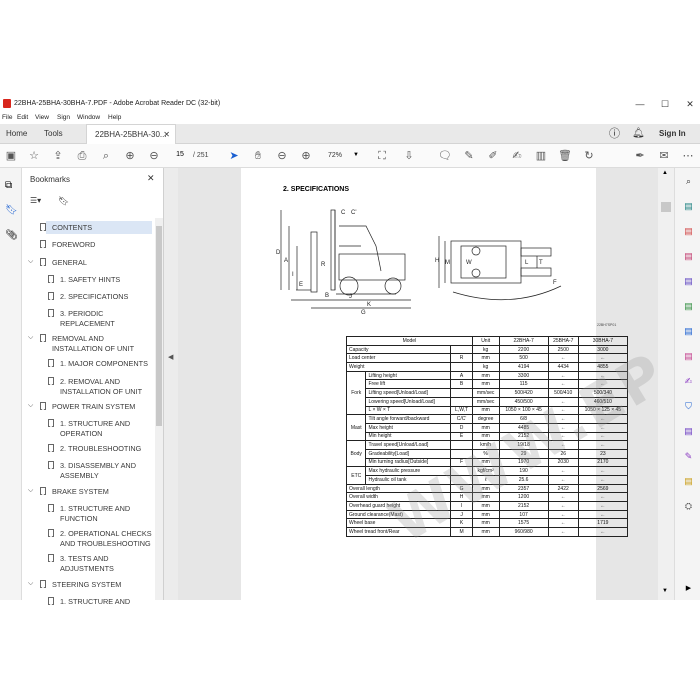 This screenshot has height=700, width=700. Describe the element at coordinates (8, 185) in the screenshot. I see `page-thumbnails-icon: ⧉` at that location.